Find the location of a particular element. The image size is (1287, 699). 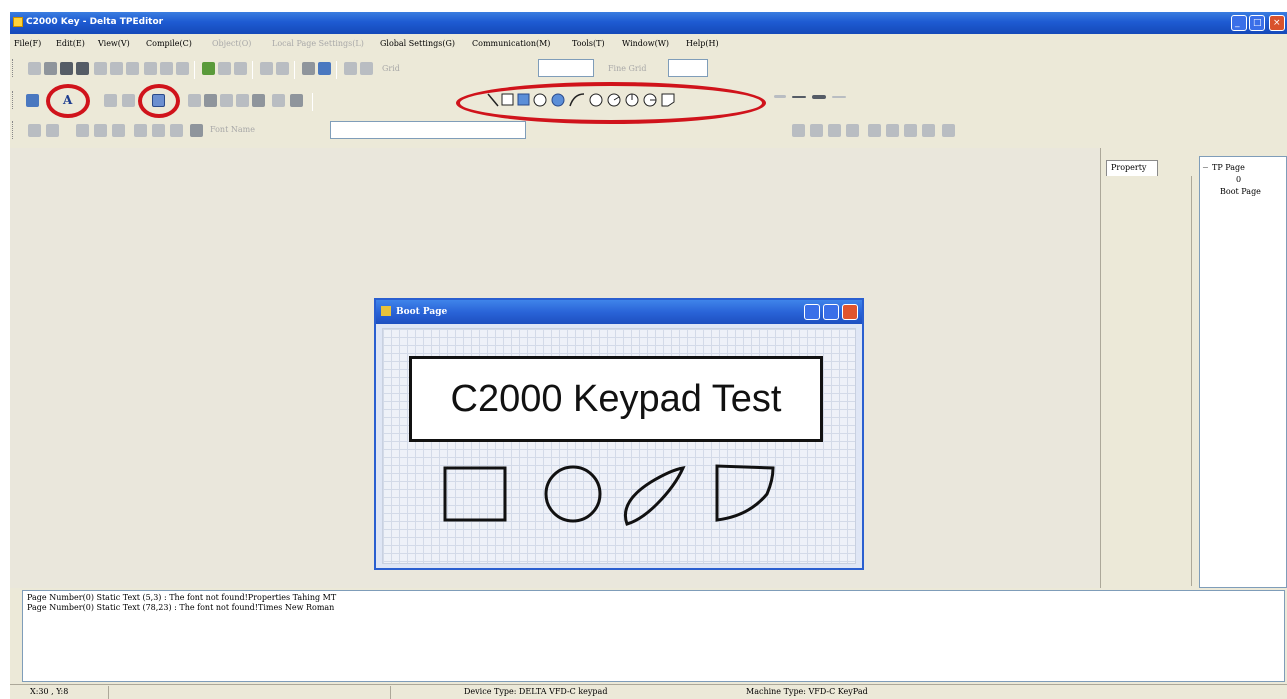

minimize-icon: _ is located at coordinates (1237, 23).